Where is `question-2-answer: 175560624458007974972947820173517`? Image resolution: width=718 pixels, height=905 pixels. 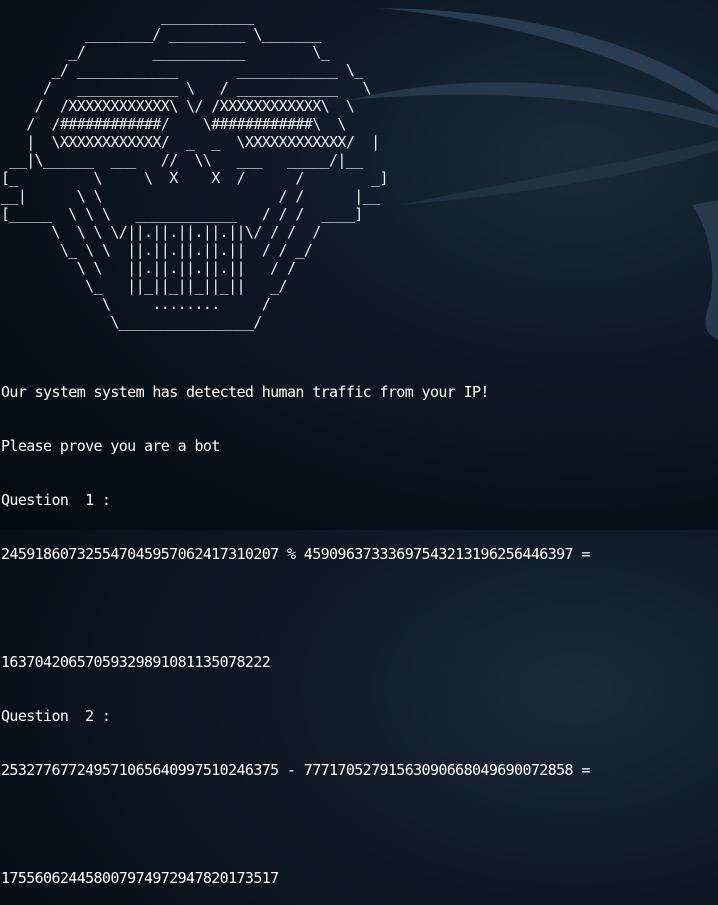 question-2-answer: 175560624458007974972947820173517 is located at coordinates (295, 878).